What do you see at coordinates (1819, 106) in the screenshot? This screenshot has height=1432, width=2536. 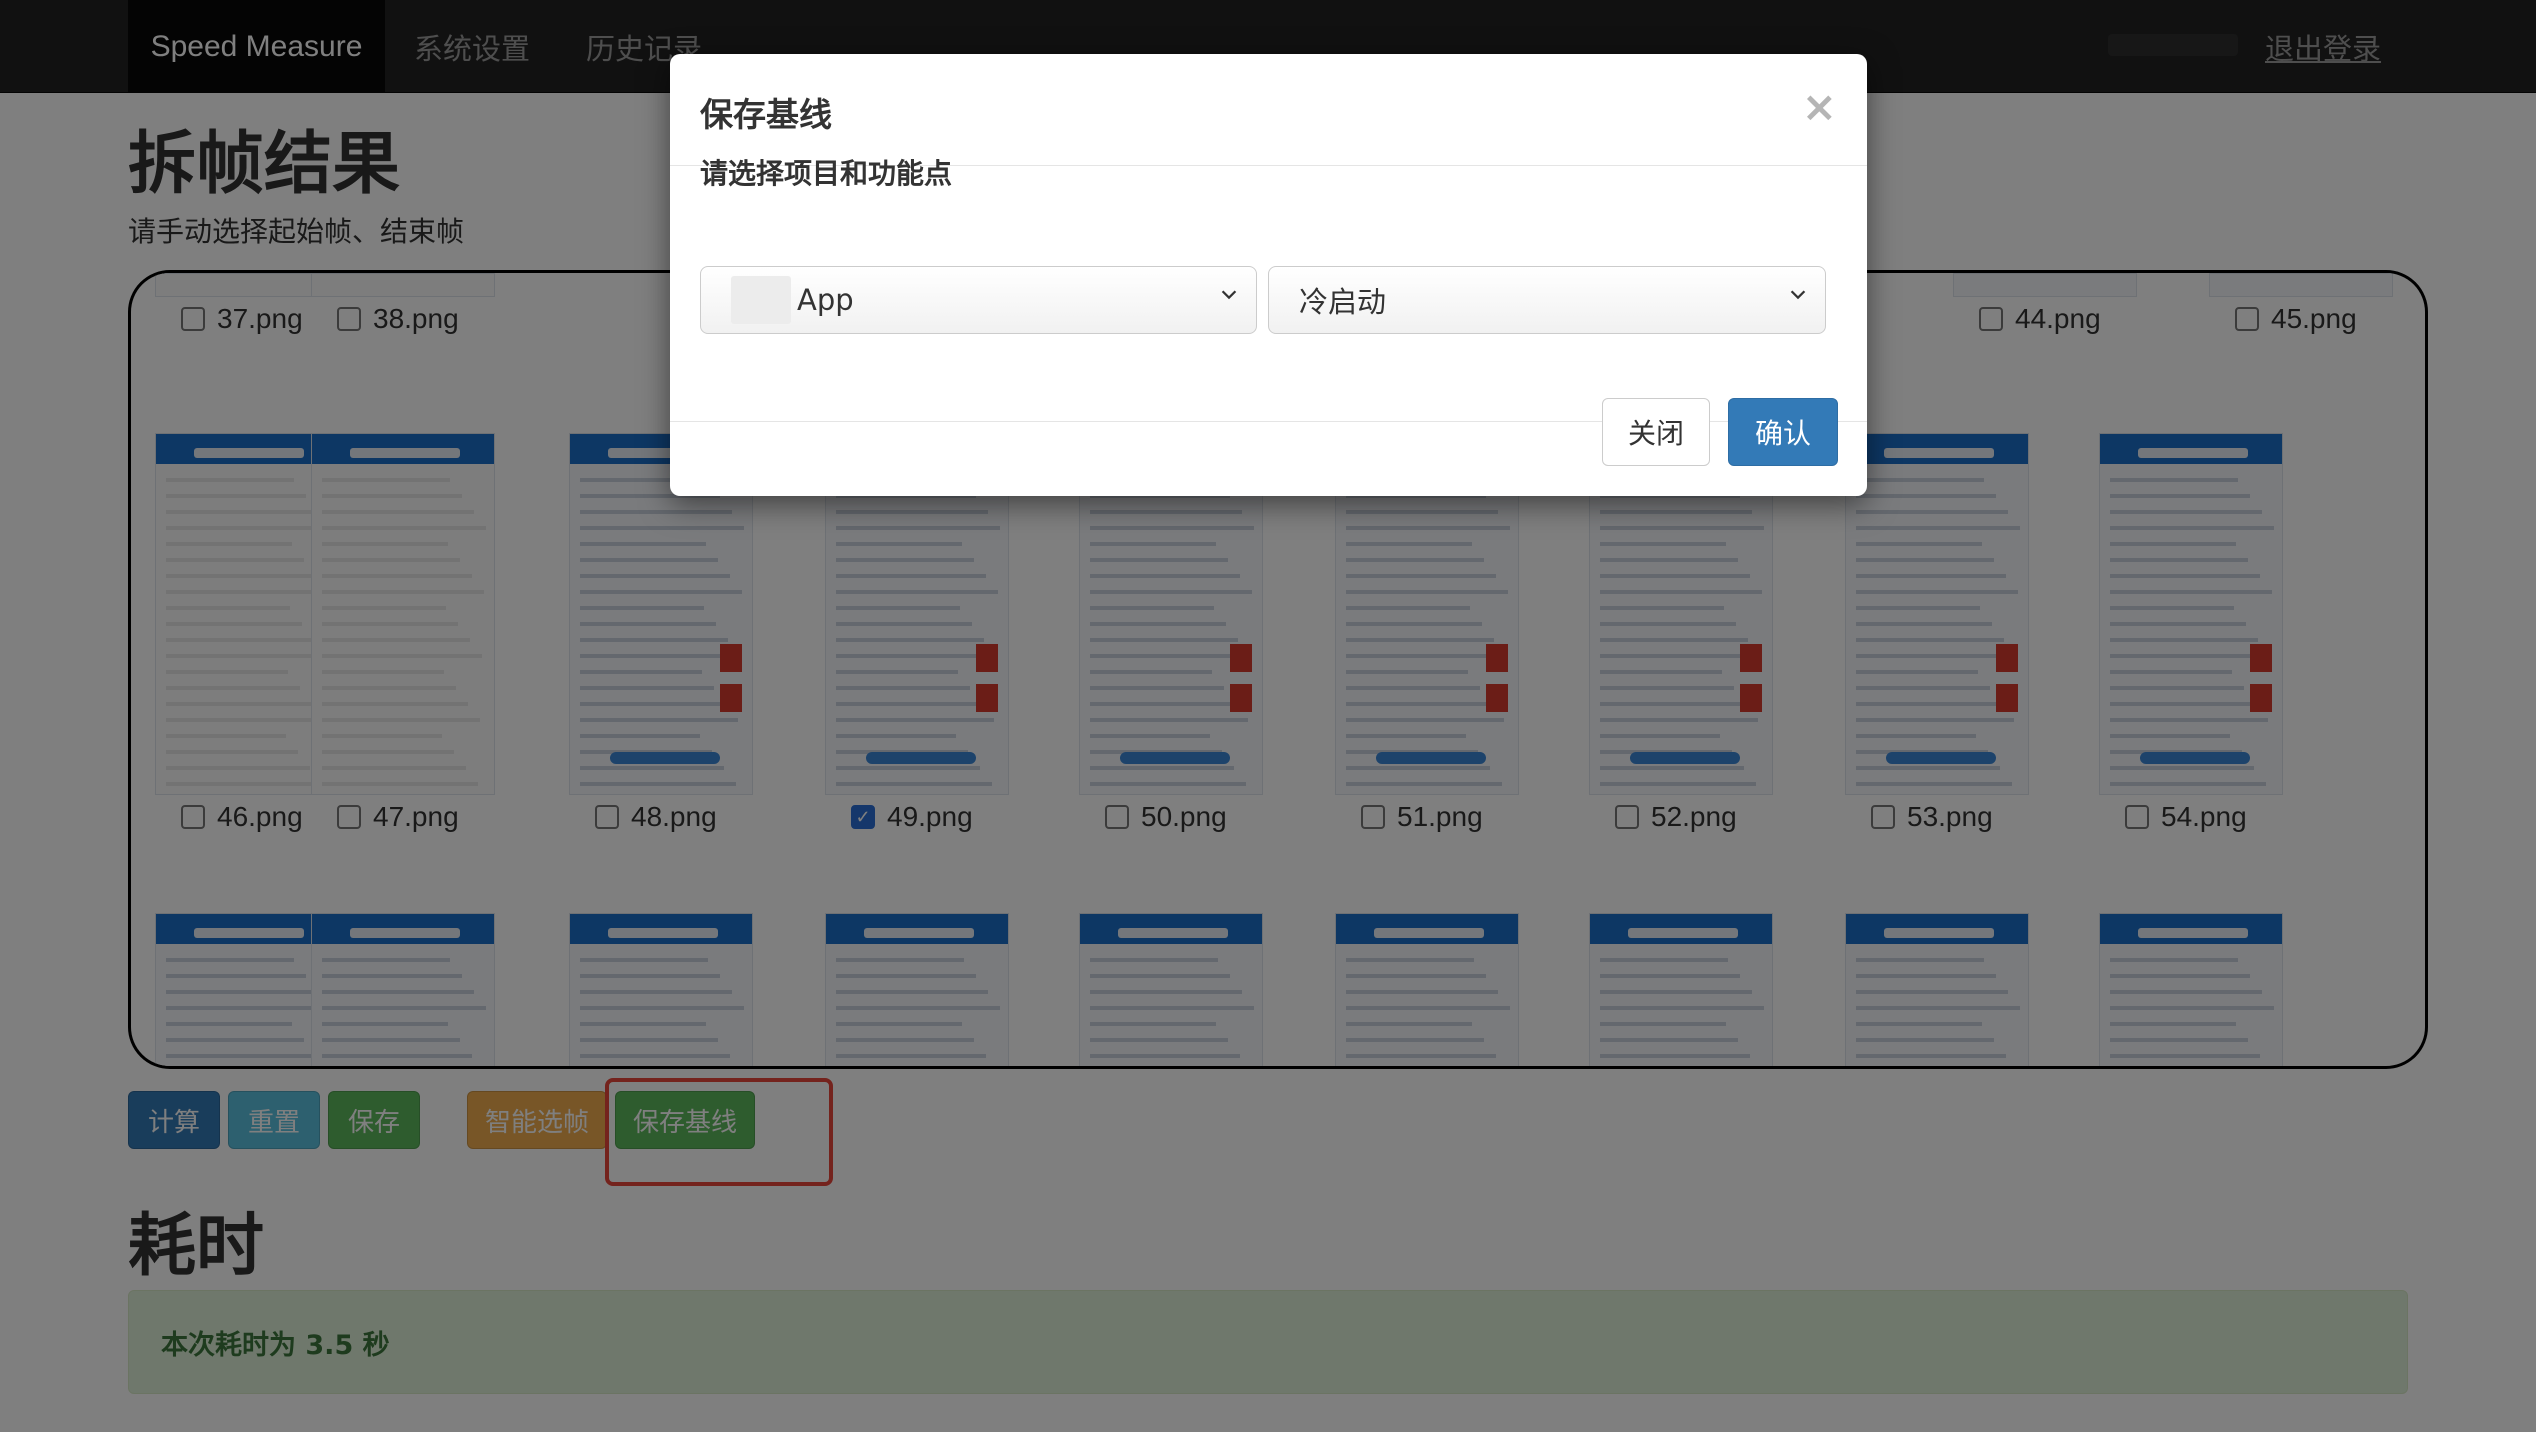 I see `close-icon: ×` at bounding box center [1819, 106].